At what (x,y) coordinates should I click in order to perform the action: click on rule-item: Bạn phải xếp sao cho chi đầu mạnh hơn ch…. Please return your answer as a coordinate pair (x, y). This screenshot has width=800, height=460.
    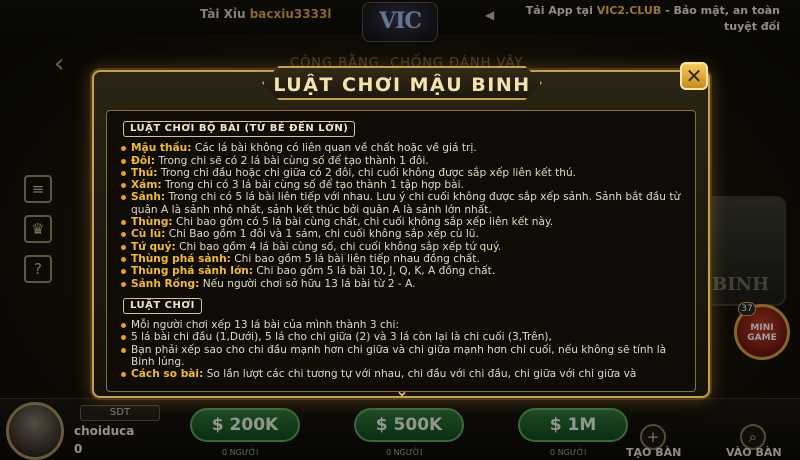
    Looking at the image, I should click on (403, 356).